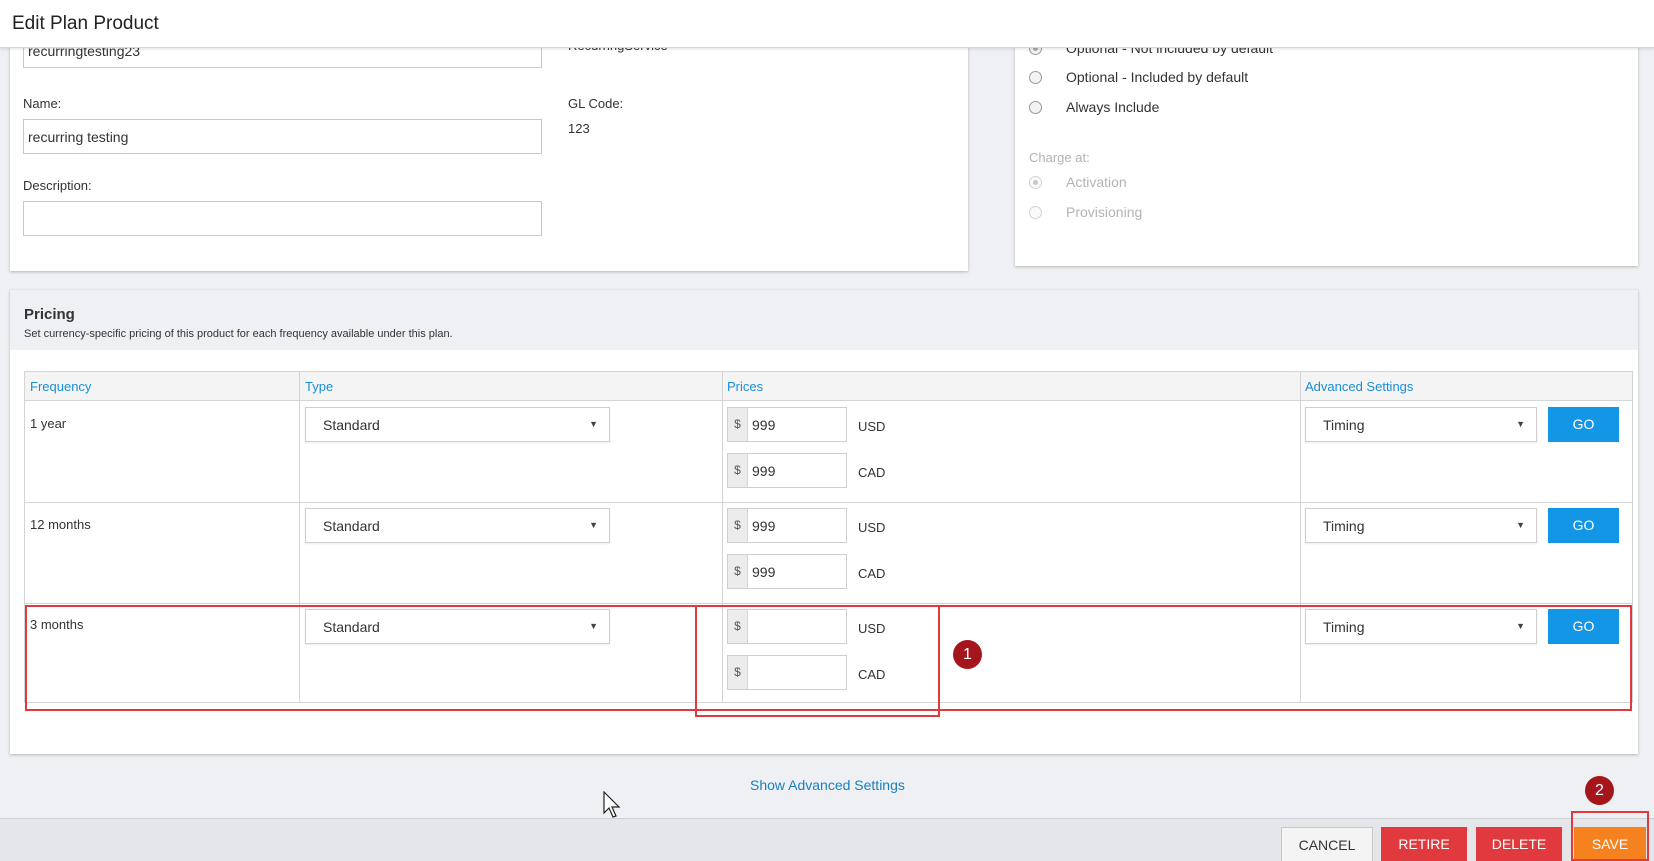 This screenshot has width=1654, height=861. Describe the element at coordinates (60, 386) in the screenshot. I see `column-header-frequency: Frequency` at that location.